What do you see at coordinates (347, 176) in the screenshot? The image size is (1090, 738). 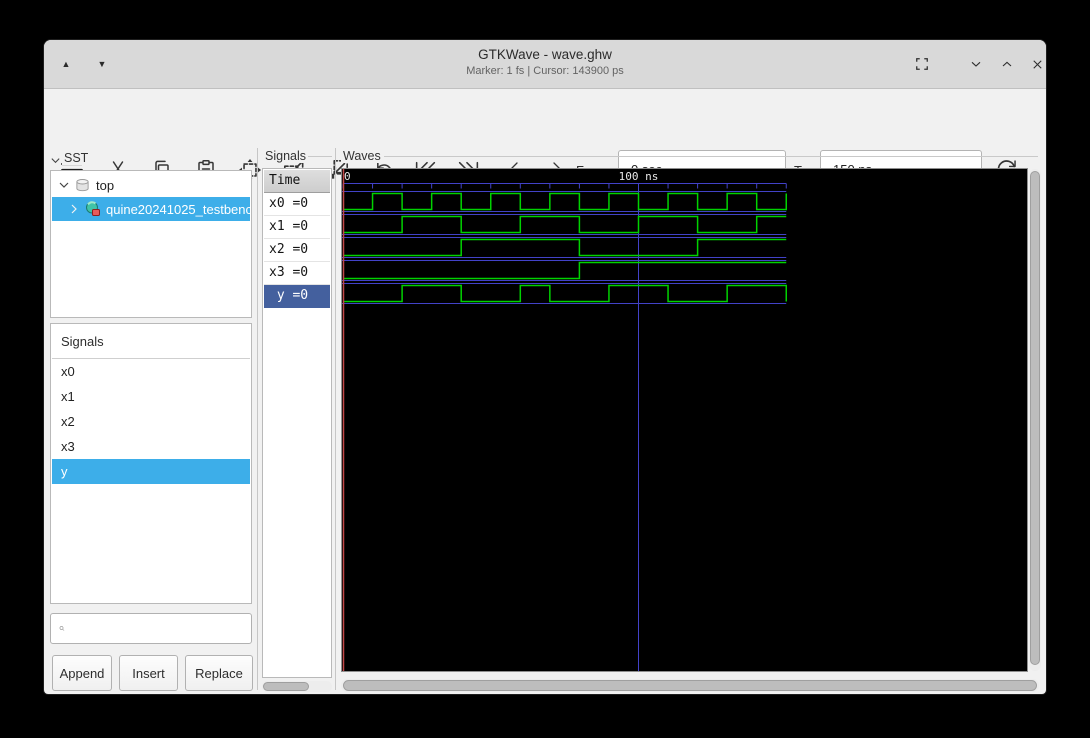 I see `svg-text: 0` at bounding box center [347, 176].